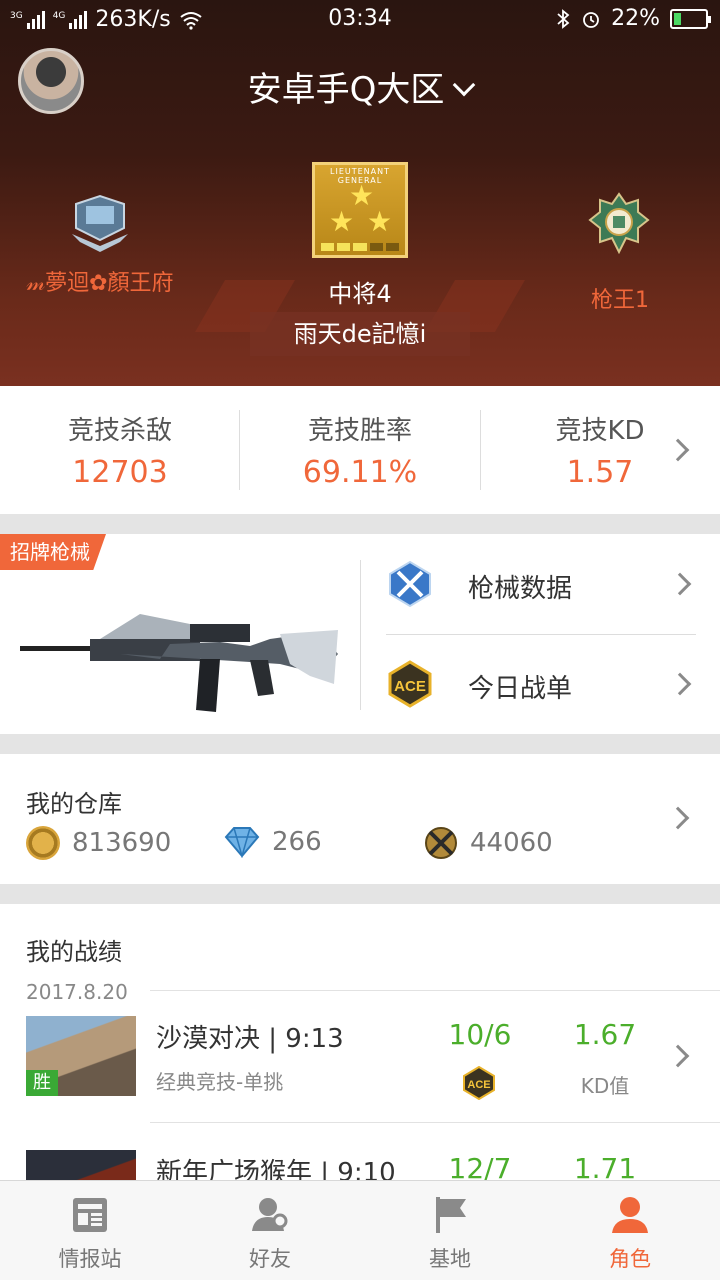  Describe the element at coordinates (74, 952) in the screenshot. I see `section-title: 我的战绩` at that location.